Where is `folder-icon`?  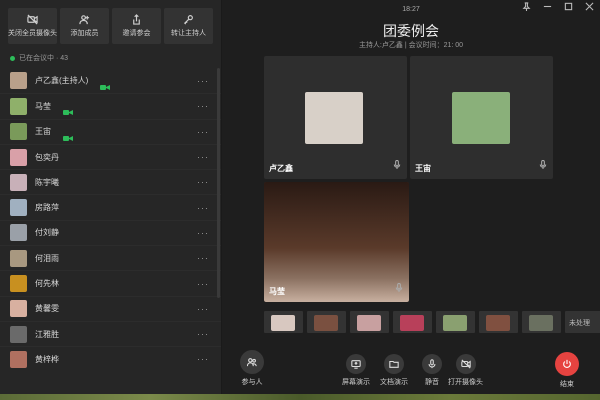
folder-icon is located at coordinates (394, 364).